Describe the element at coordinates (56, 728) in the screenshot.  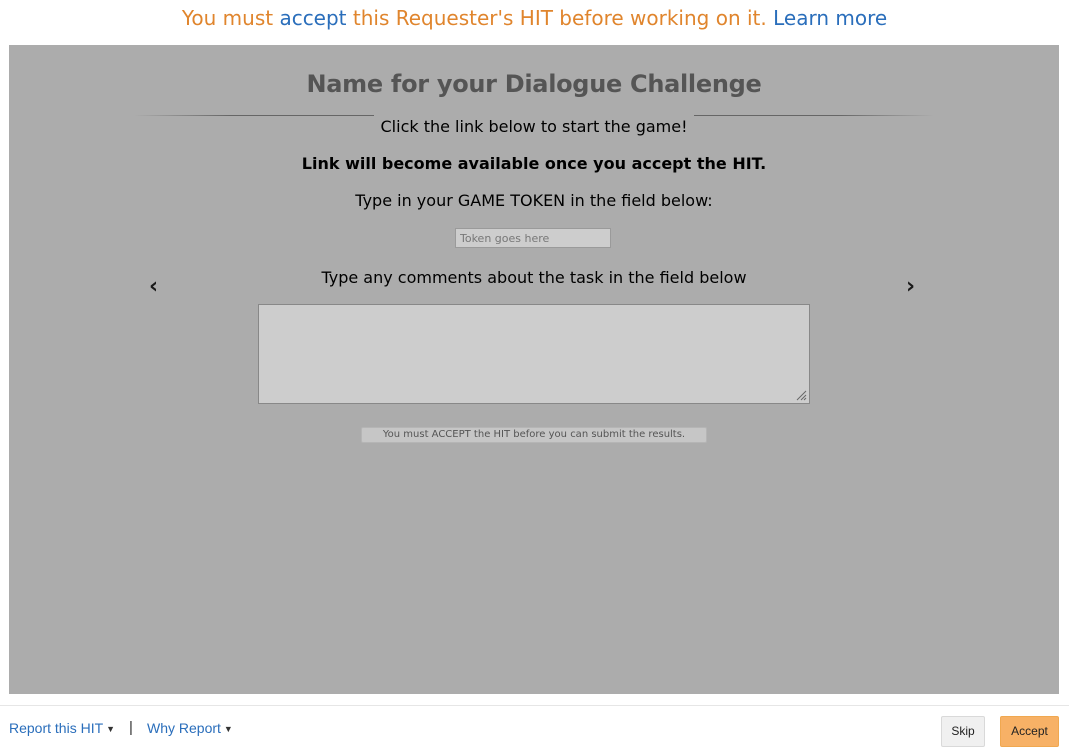
I see `report-hit-label: Report this HIT` at that location.